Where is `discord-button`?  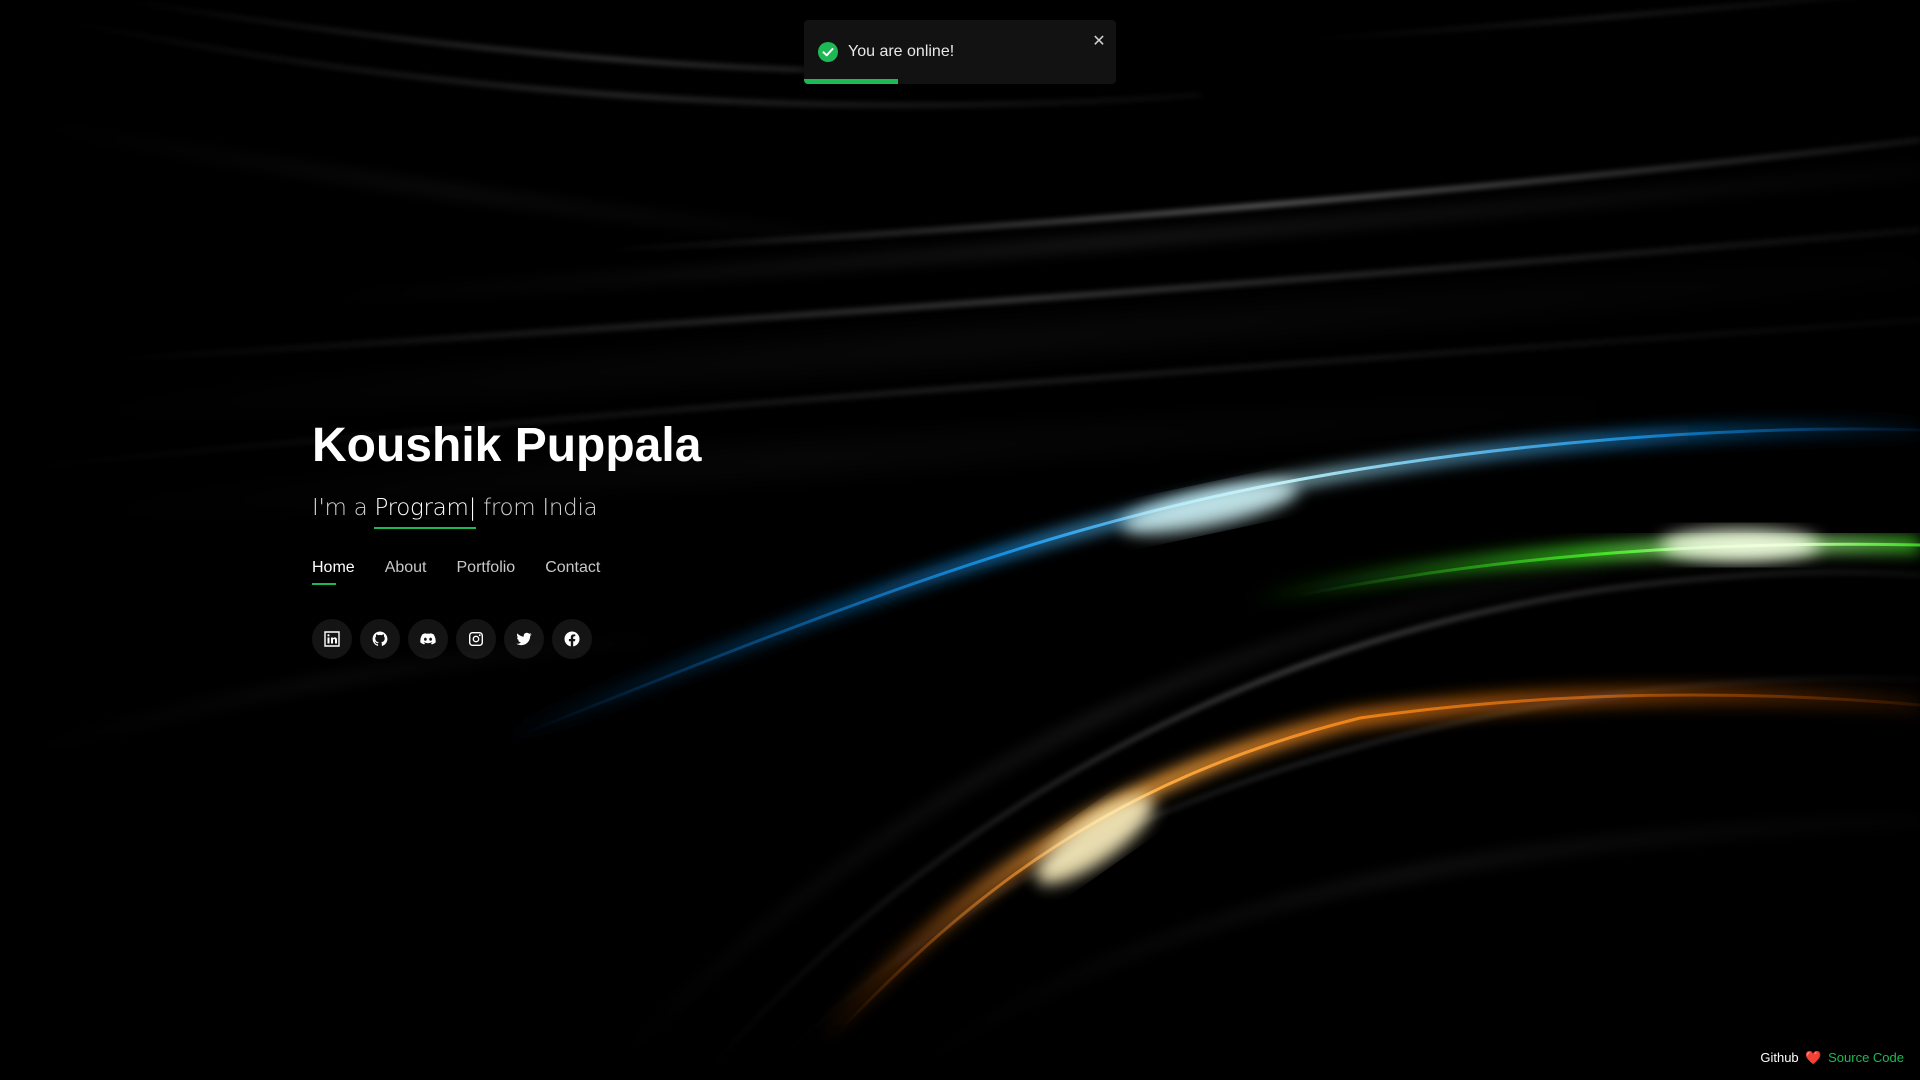 discord-button is located at coordinates (428, 639).